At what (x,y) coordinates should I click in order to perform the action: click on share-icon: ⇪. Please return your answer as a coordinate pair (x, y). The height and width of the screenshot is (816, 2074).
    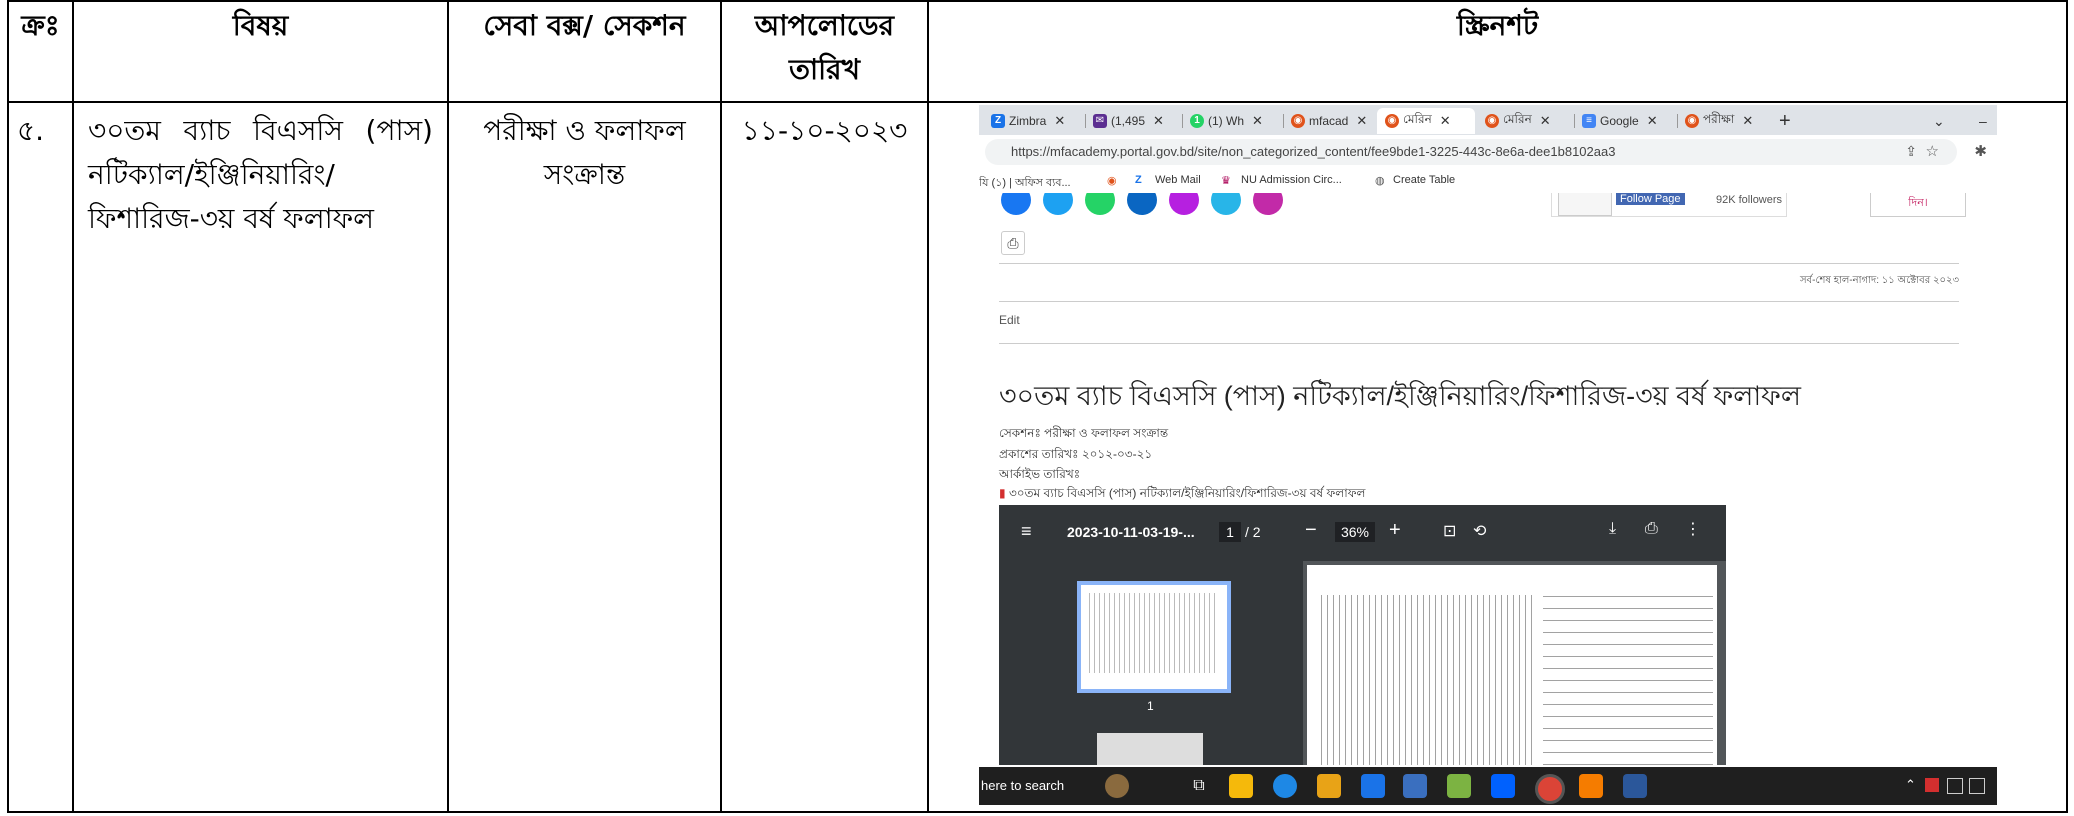
    Looking at the image, I should click on (1911, 151).